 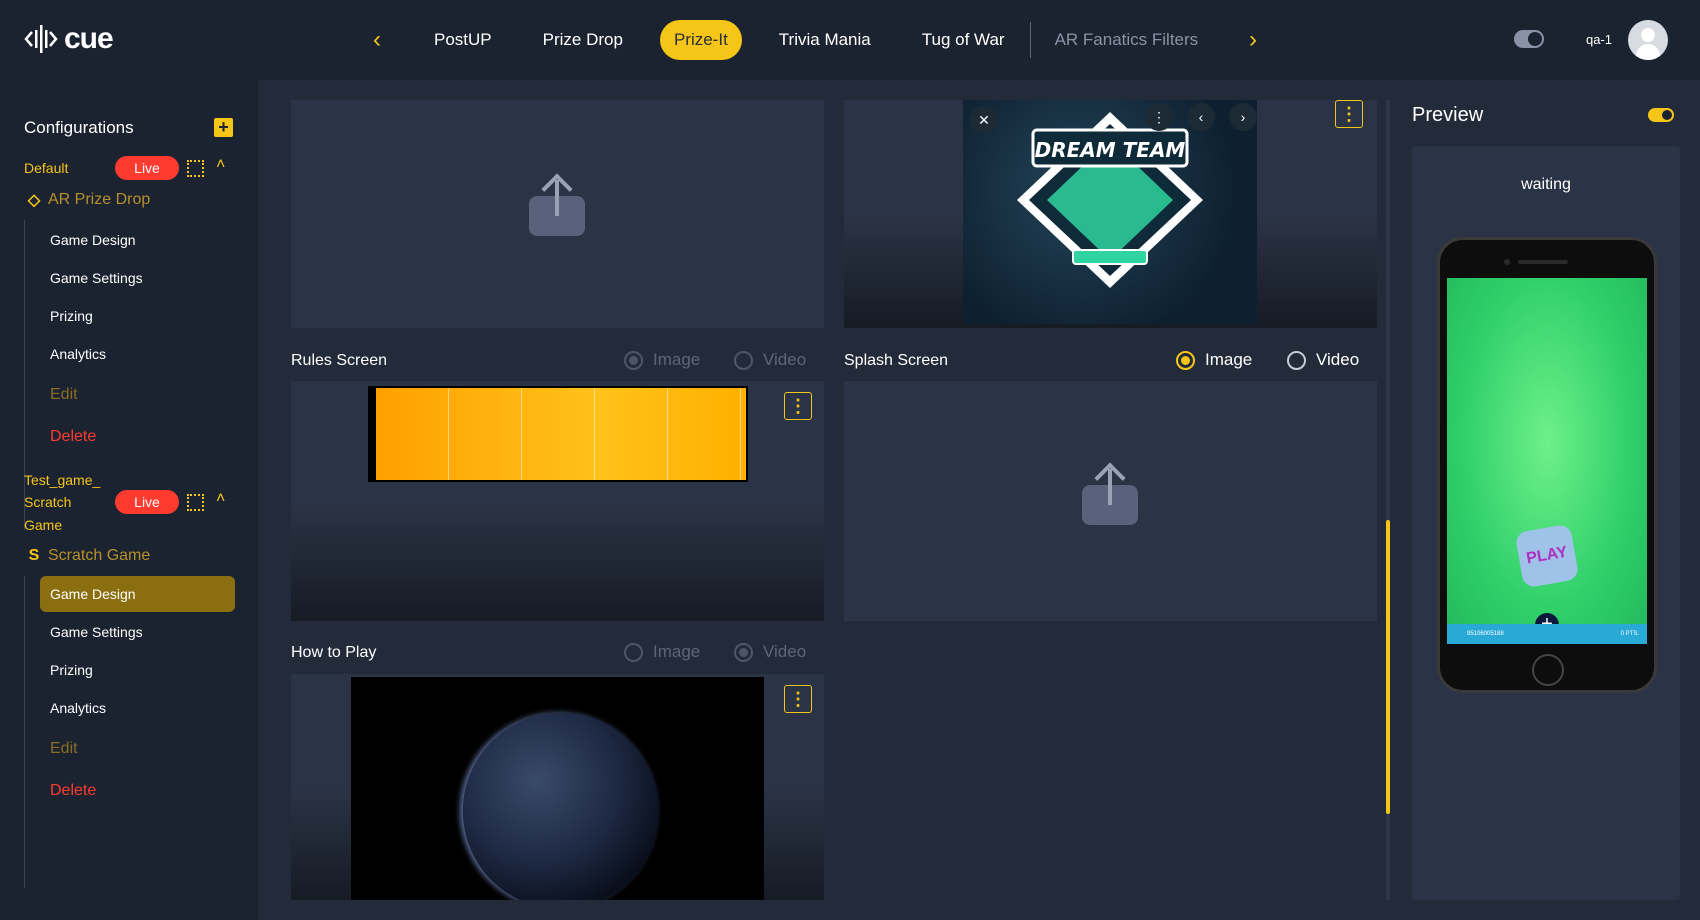 What do you see at coordinates (34, 555) in the screenshot?
I see `scratch-s-icon: S` at bounding box center [34, 555].